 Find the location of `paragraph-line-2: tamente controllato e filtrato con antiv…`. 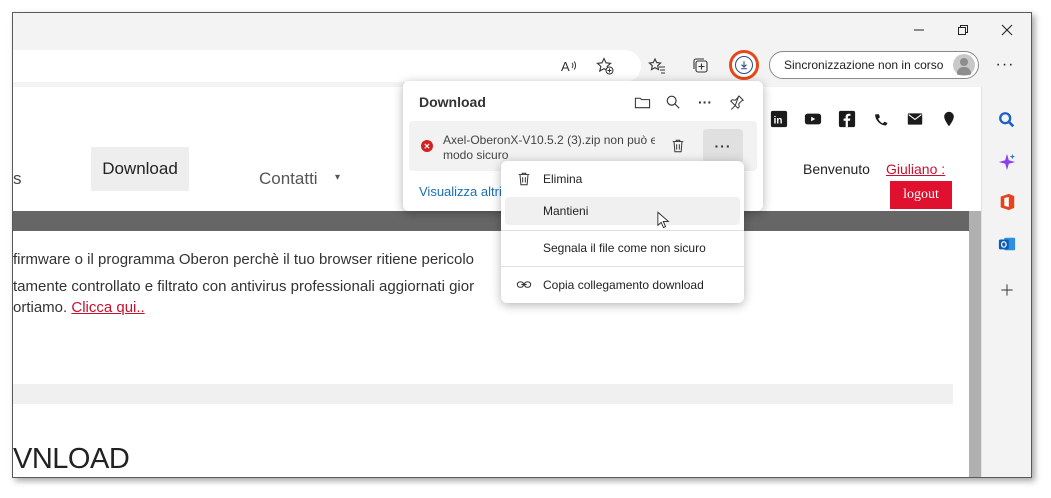

paragraph-line-2: tamente controllato e filtrato con antiv… is located at coordinates (244, 286).